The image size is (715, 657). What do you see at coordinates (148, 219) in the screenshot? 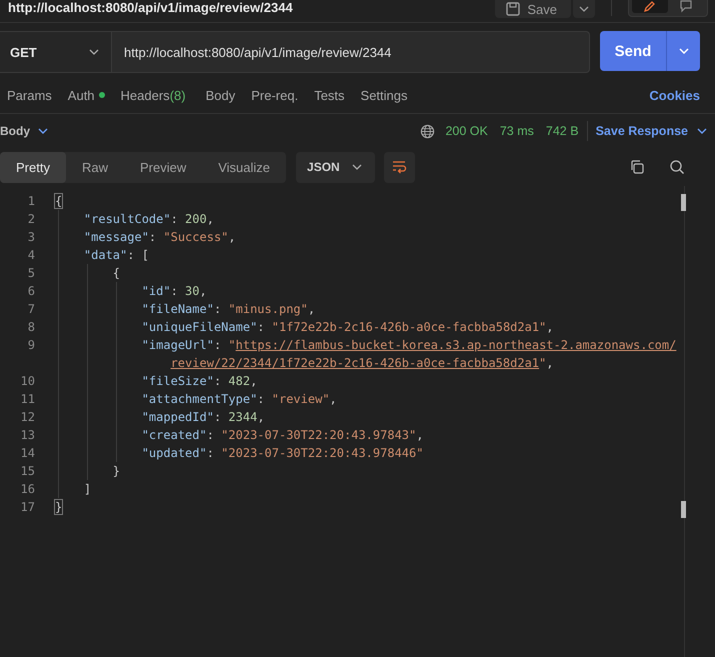
I see `code-line: "resultCode": 200,` at bounding box center [148, 219].